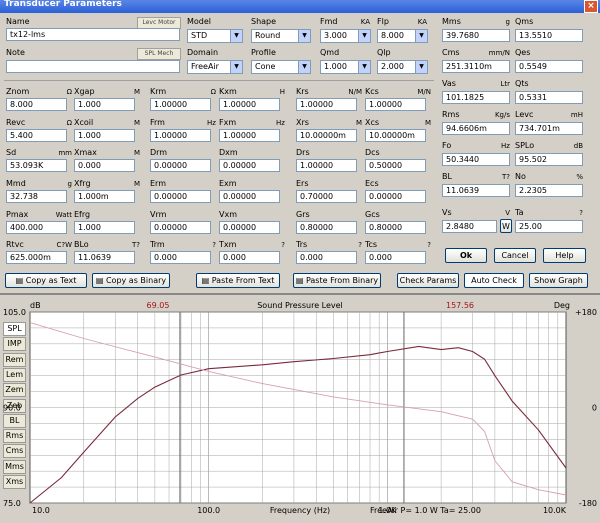 Image resolution: width=600 pixels, height=523 pixels. Describe the element at coordinates (36, 135) in the screenshot. I see `param-input: 5.400` at that location.